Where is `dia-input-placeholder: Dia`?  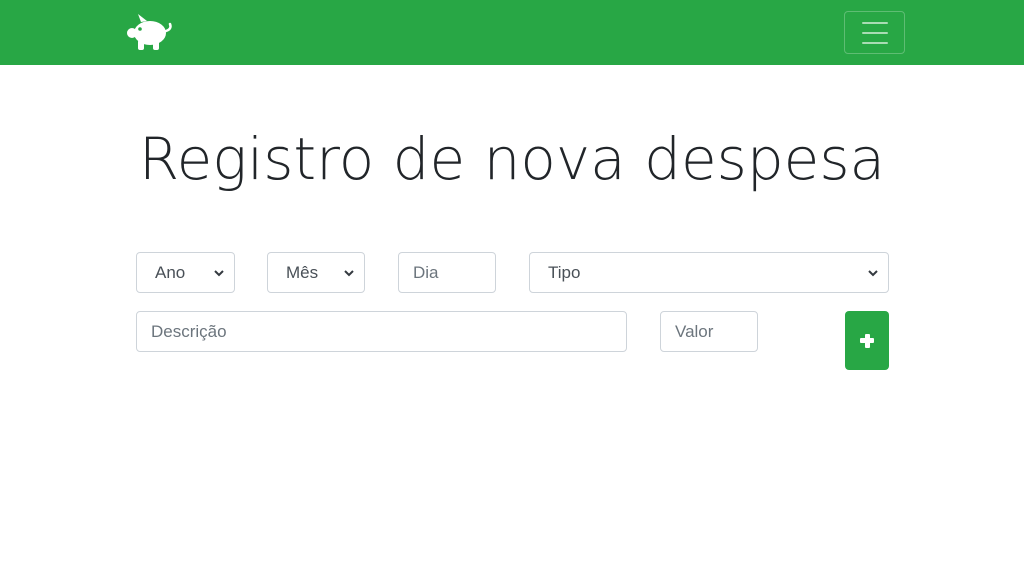 dia-input-placeholder: Dia is located at coordinates (426, 272).